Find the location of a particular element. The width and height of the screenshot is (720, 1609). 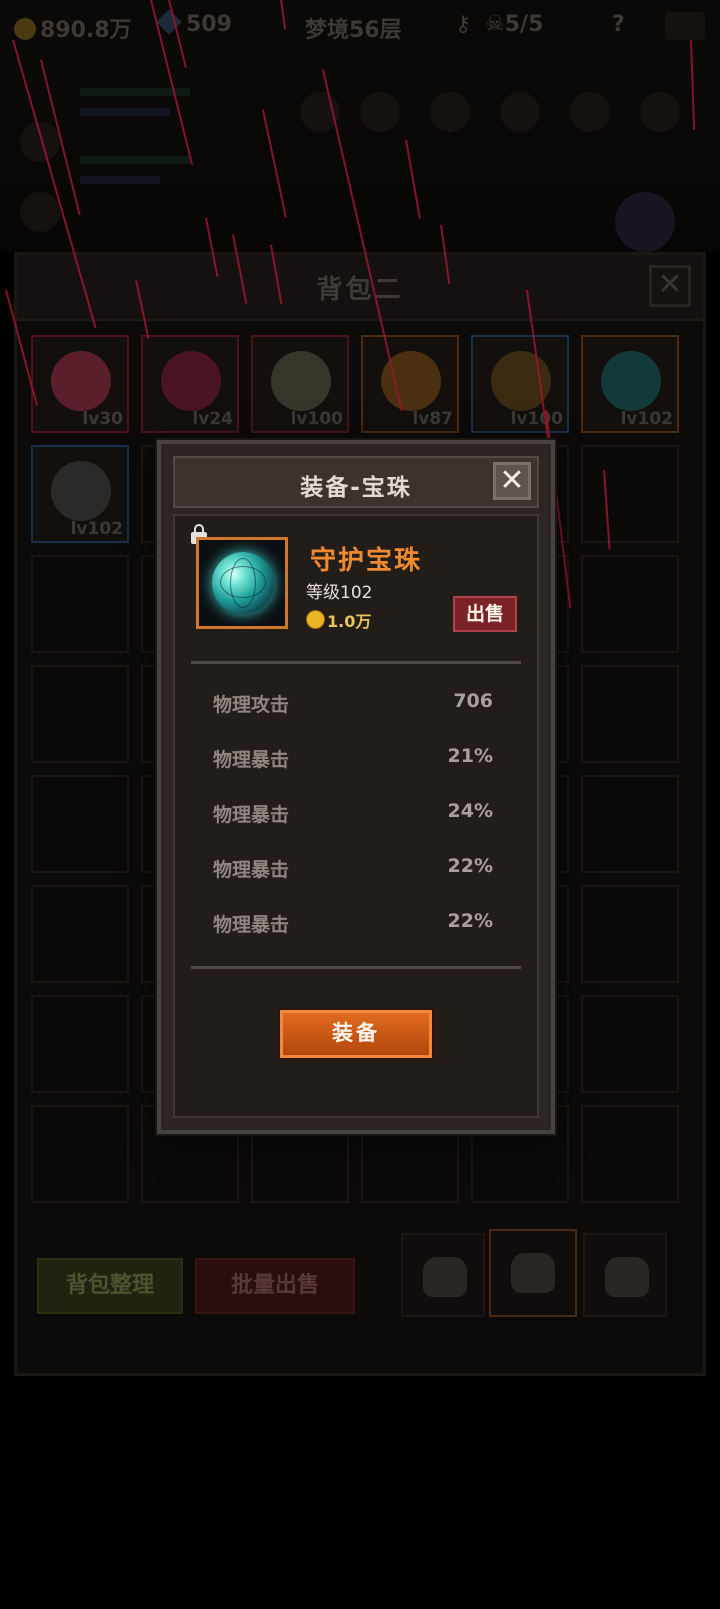

batch-sell-button: 批量出售 is located at coordinates (275, 1286).